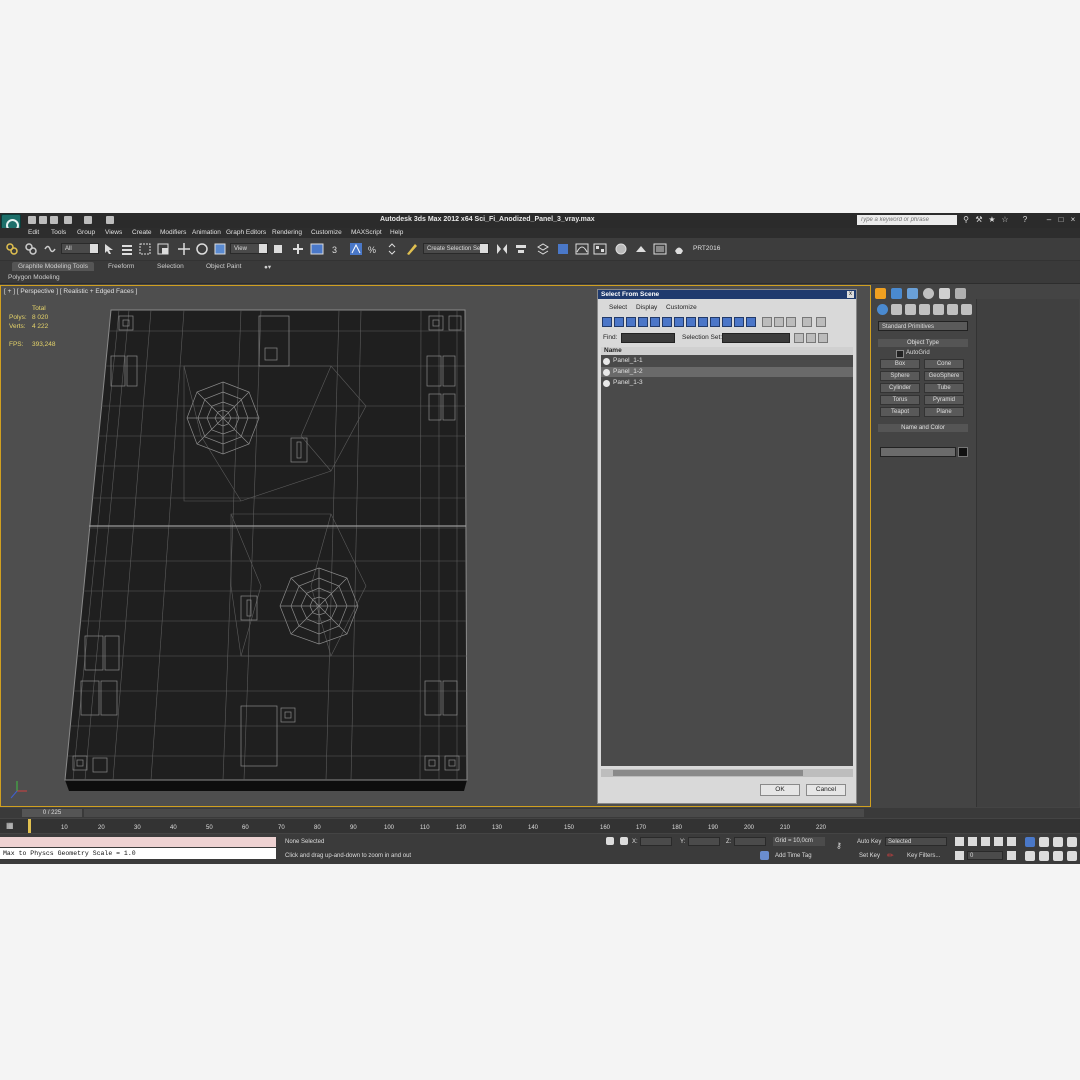  Describe the element at coordinates (50, 249) in the screenshot. I see `bind-space-warp-icon` at that location.